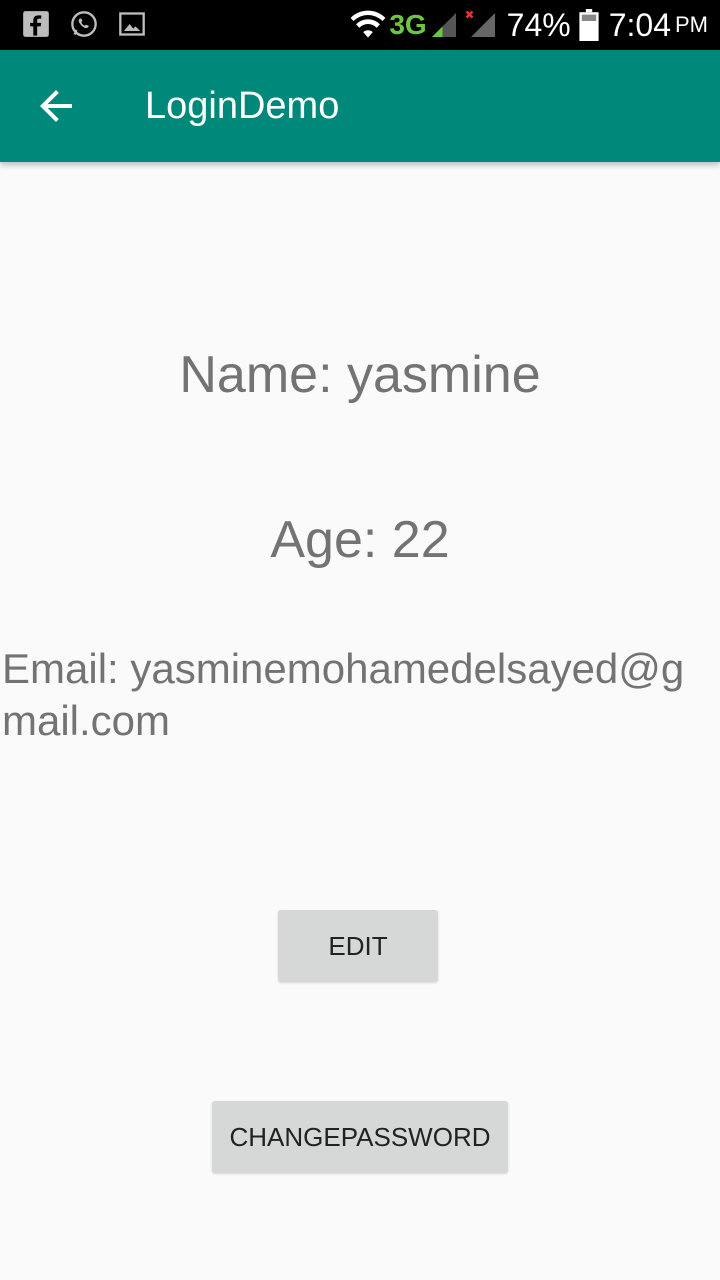  Describe the element at coordinates (242, 106) in the screenshot. I see `app-title: LoginDemo` at that location.